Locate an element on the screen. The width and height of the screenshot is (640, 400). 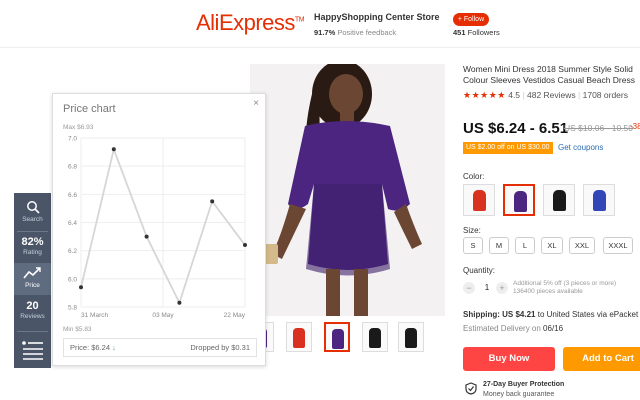
price-label: Price is located at coordinates (32, 285).